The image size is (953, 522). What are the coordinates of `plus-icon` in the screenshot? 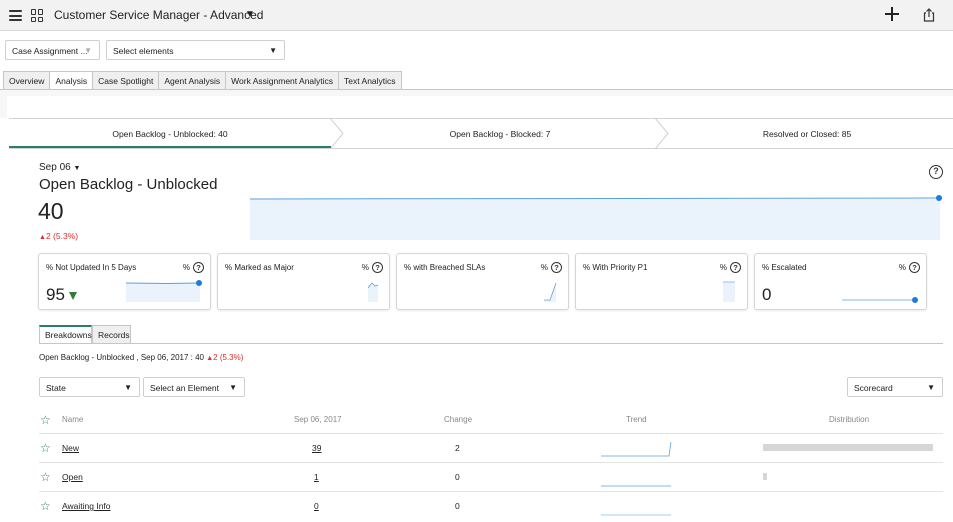 It's located at (892, 14).